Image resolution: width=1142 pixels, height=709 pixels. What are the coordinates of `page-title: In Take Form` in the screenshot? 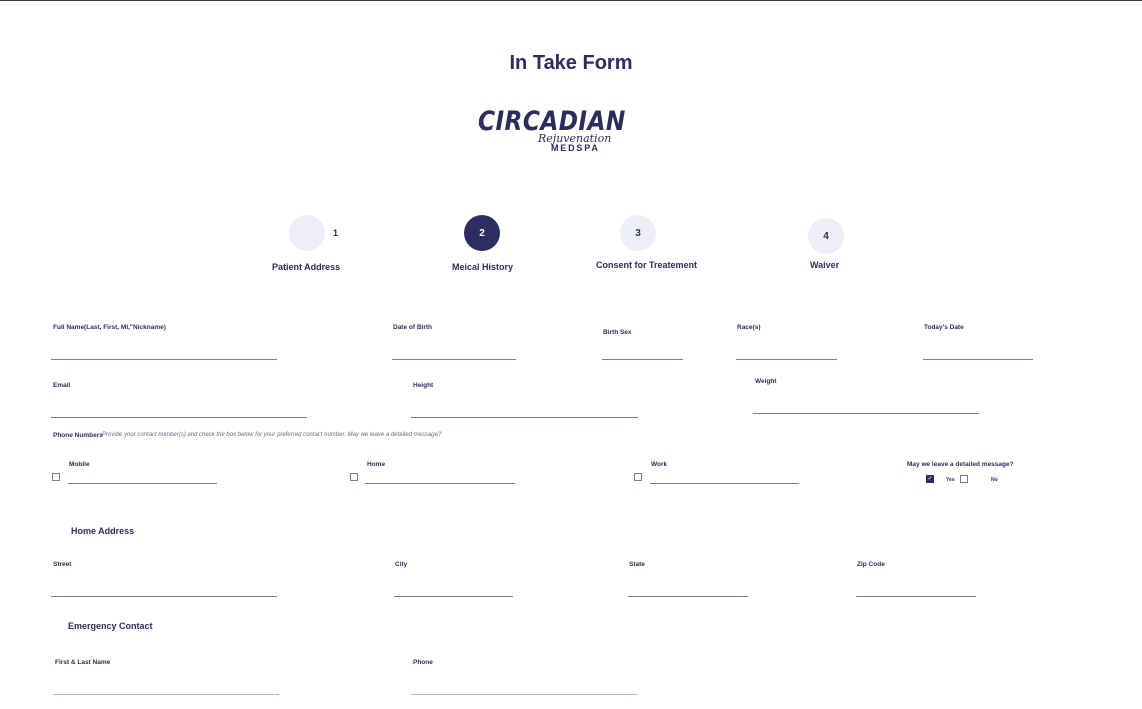 It's located at (571, 63).